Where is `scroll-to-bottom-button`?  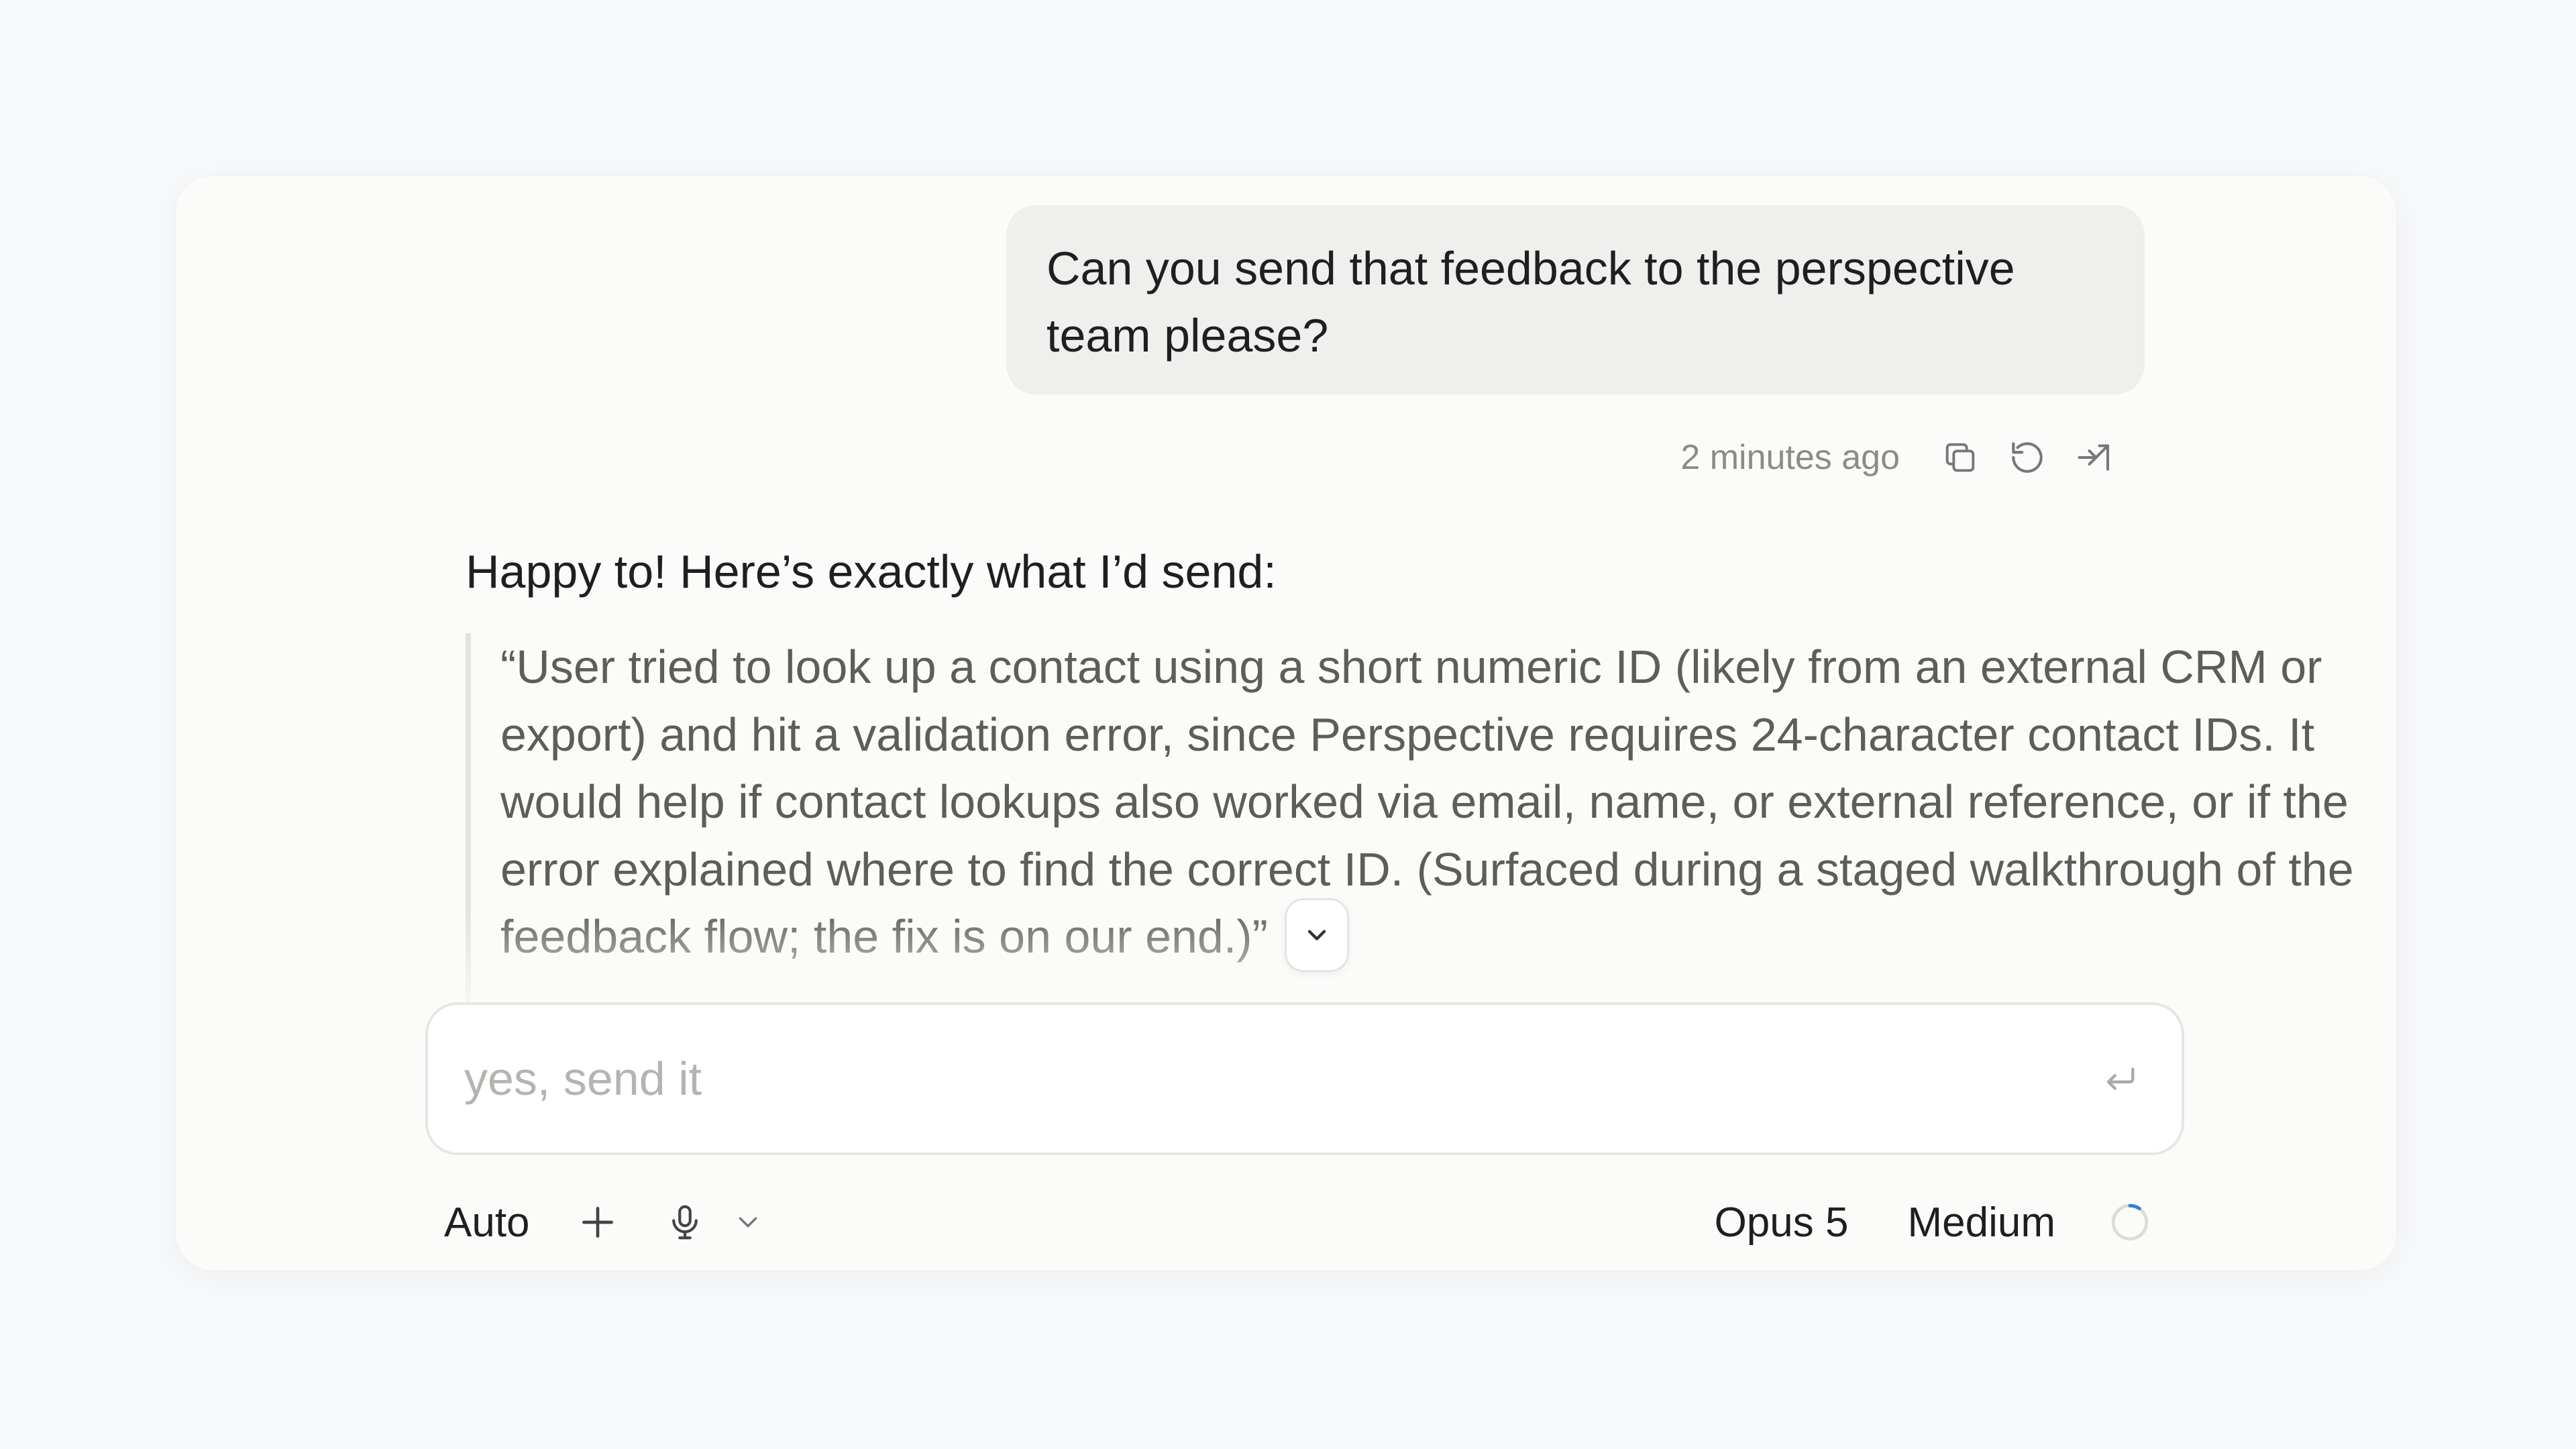 scroll-to-bottom-button is located at coordinates (1317, 935).